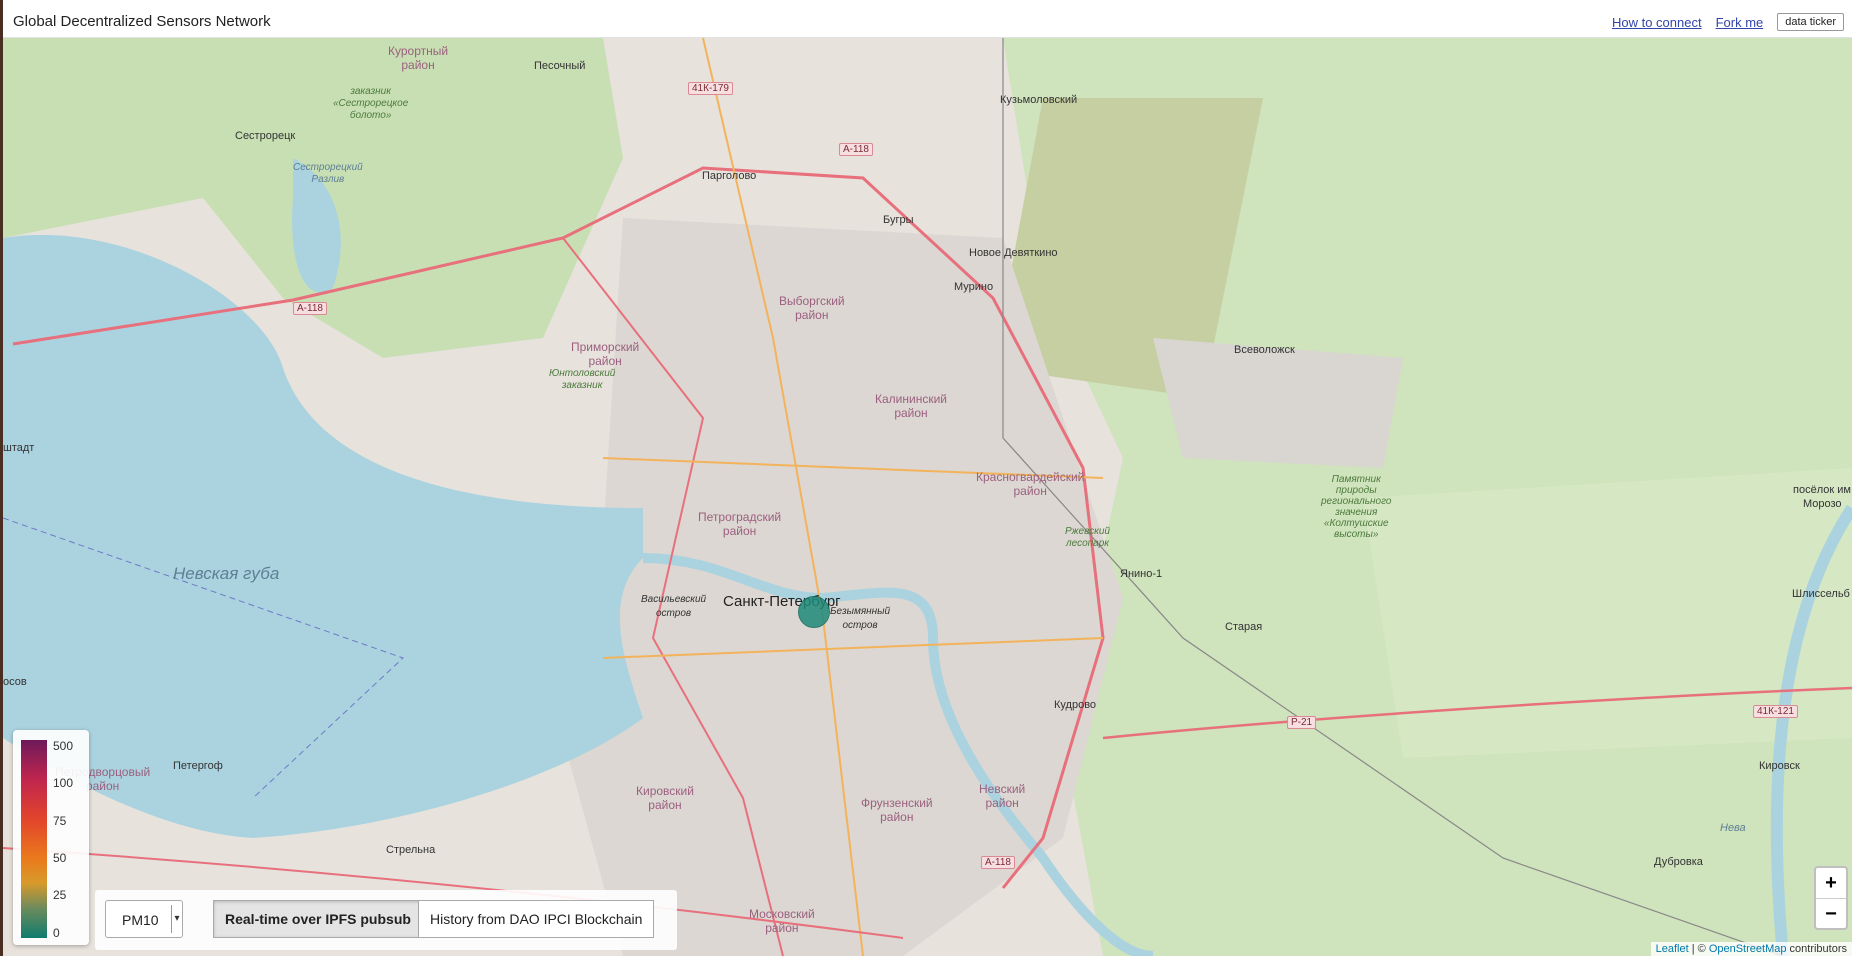  Describe the element at coordinates (1013, 253) in the screenshot. I see `place-label: Новое Девяткино` at that location.